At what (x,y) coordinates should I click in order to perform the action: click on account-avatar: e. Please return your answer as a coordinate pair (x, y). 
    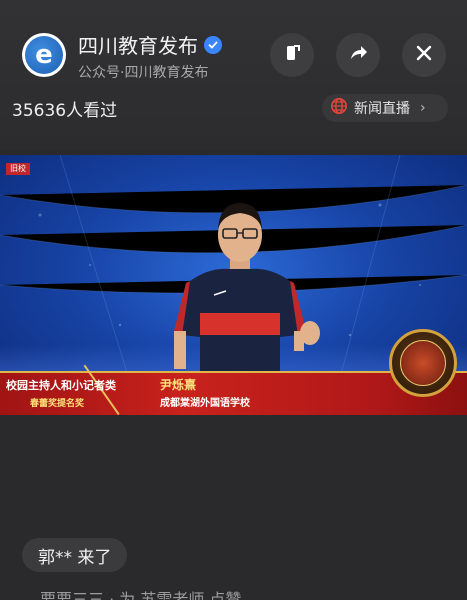
    Looking at the image, I should click on (44, 55).